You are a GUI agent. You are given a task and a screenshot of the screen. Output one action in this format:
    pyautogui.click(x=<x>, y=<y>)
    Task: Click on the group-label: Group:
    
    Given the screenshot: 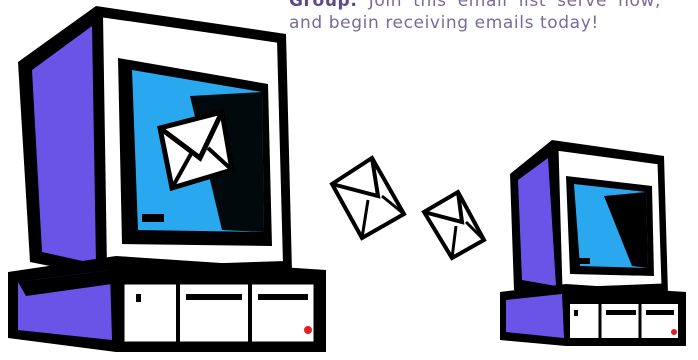 What is the action you would take?
    pyautogui.click(x=323, y=5)
    